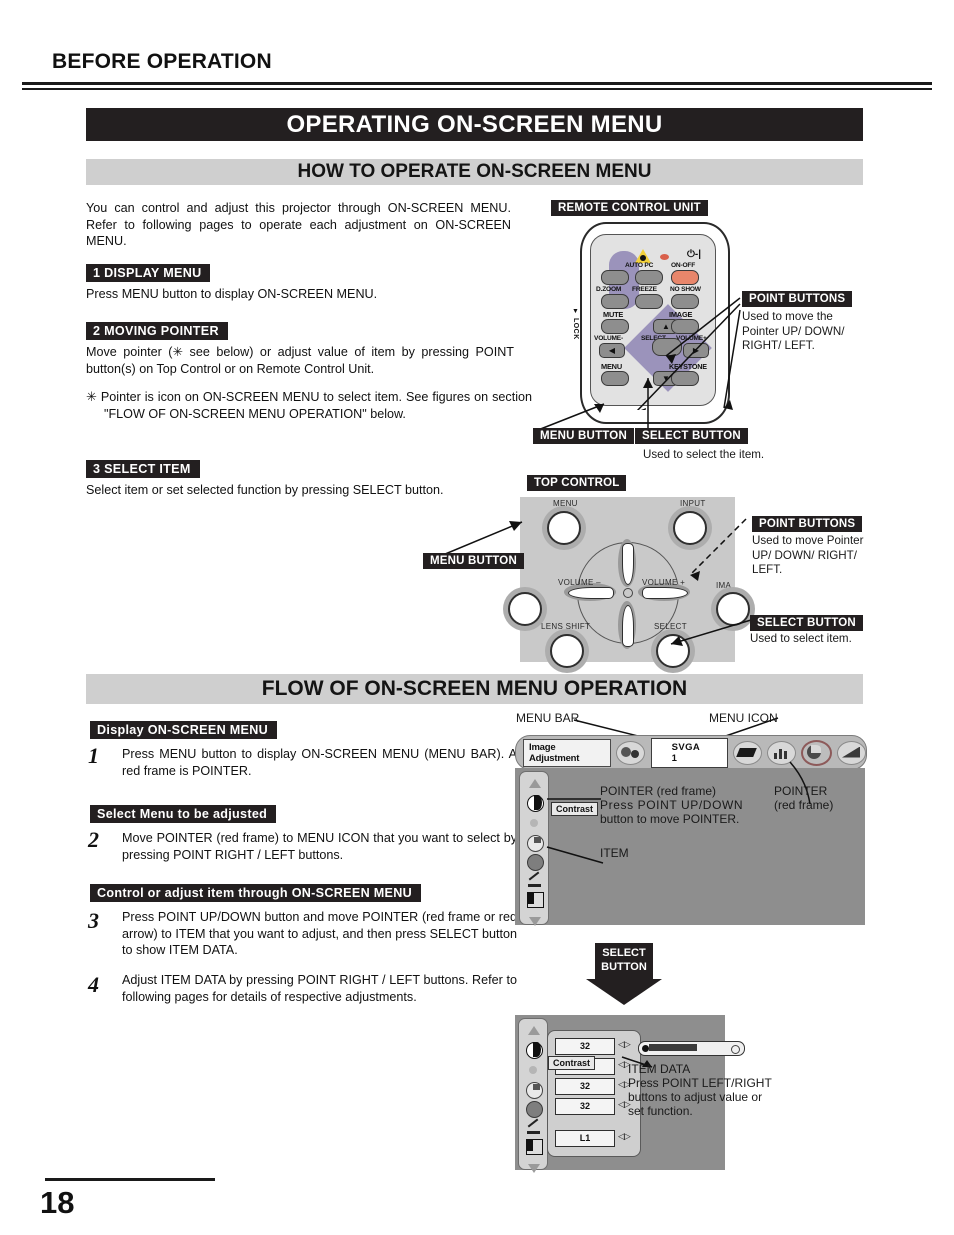 Image resolution: width=954 pixels, height=1235 pixels. What do you see at coordinates (585, 1086) in the screenshot?
I see `value-row-3: 32` at bounding box center [585, 1086].